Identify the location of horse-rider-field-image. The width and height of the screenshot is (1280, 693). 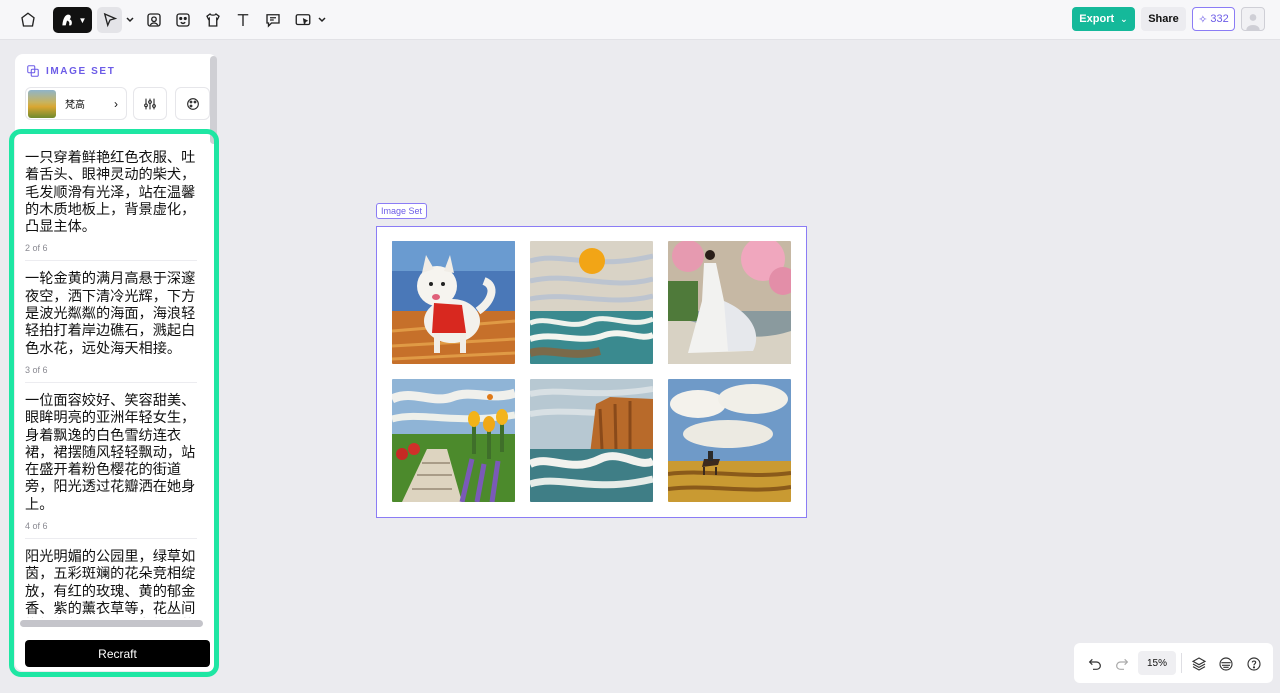
(729, 440).